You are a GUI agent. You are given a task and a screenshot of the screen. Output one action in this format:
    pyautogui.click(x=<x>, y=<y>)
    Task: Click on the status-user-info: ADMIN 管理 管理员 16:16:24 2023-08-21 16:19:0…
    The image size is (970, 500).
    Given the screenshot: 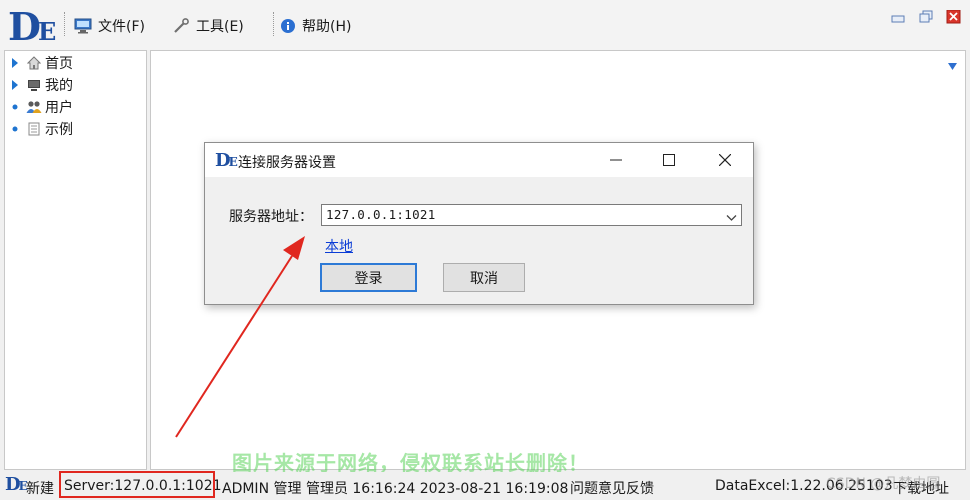 What is the action you would take?
    pyautogui.click(x=395, y=489)
    